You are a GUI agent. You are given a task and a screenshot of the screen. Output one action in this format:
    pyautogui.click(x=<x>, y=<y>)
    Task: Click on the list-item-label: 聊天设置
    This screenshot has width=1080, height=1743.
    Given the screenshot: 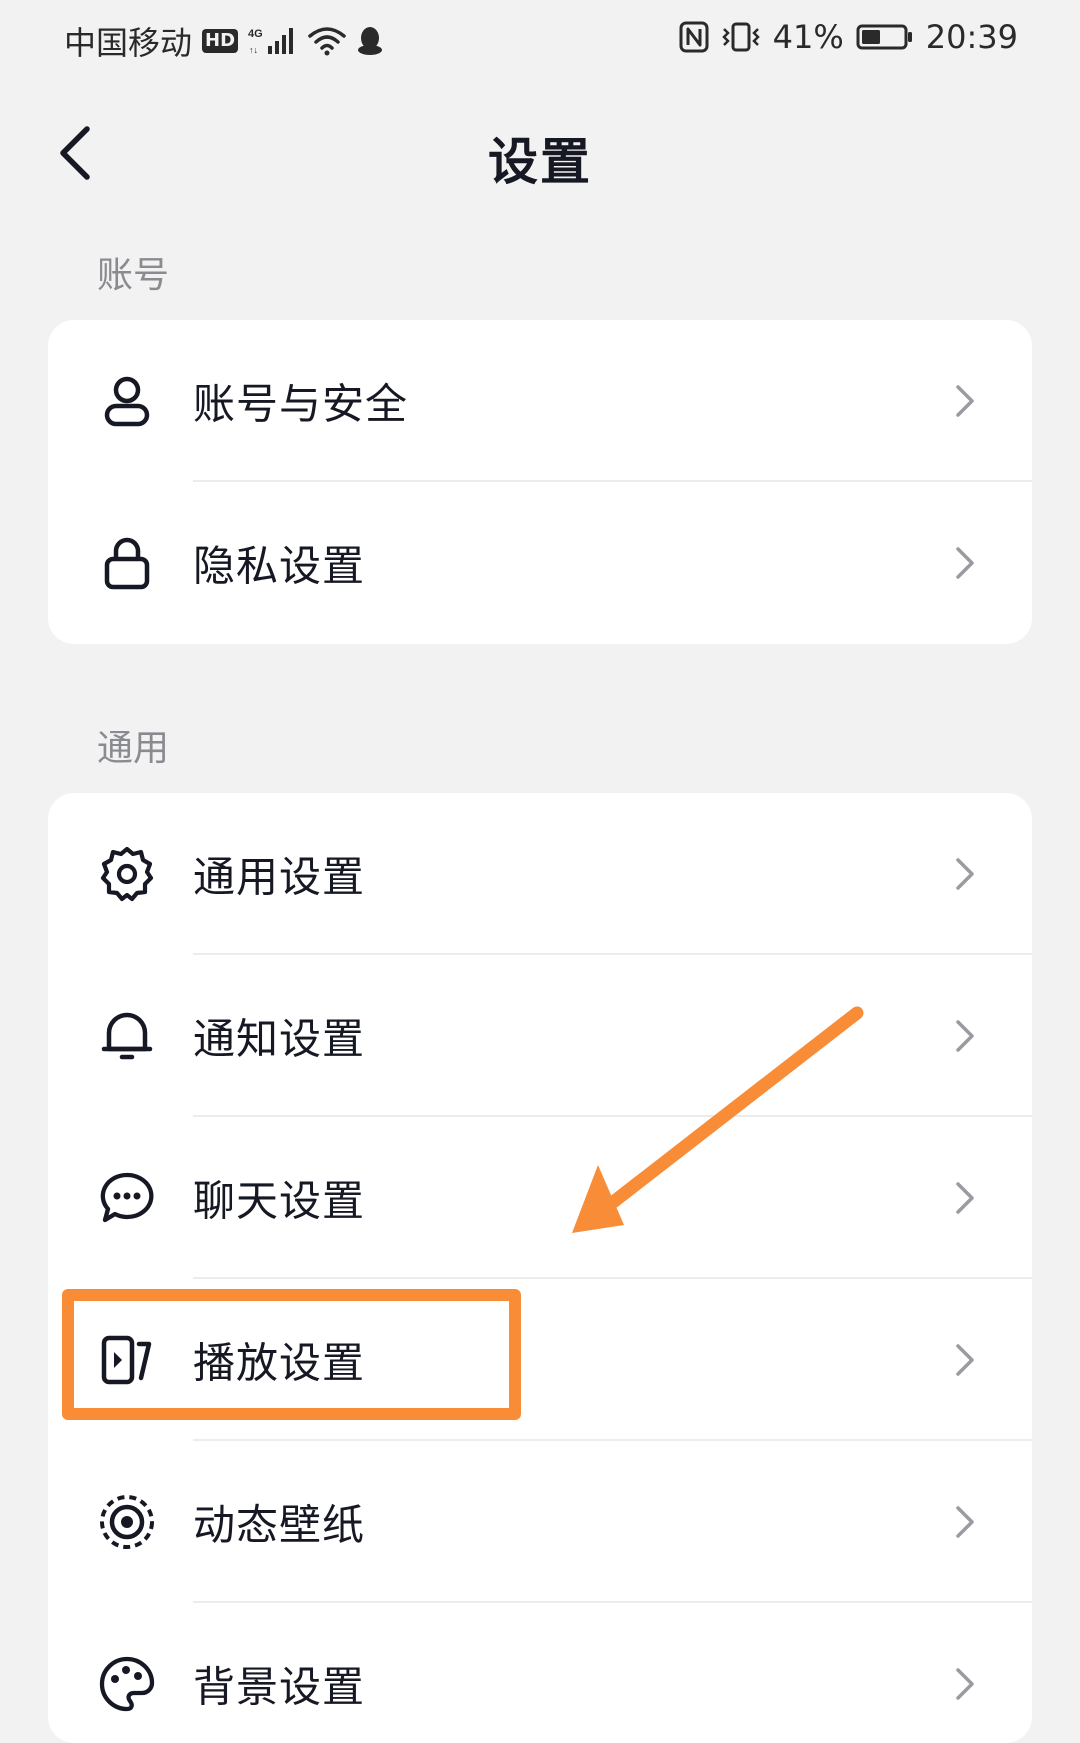 What is the action you would take?
    pyautogui.click(x=279, y=1201)
    